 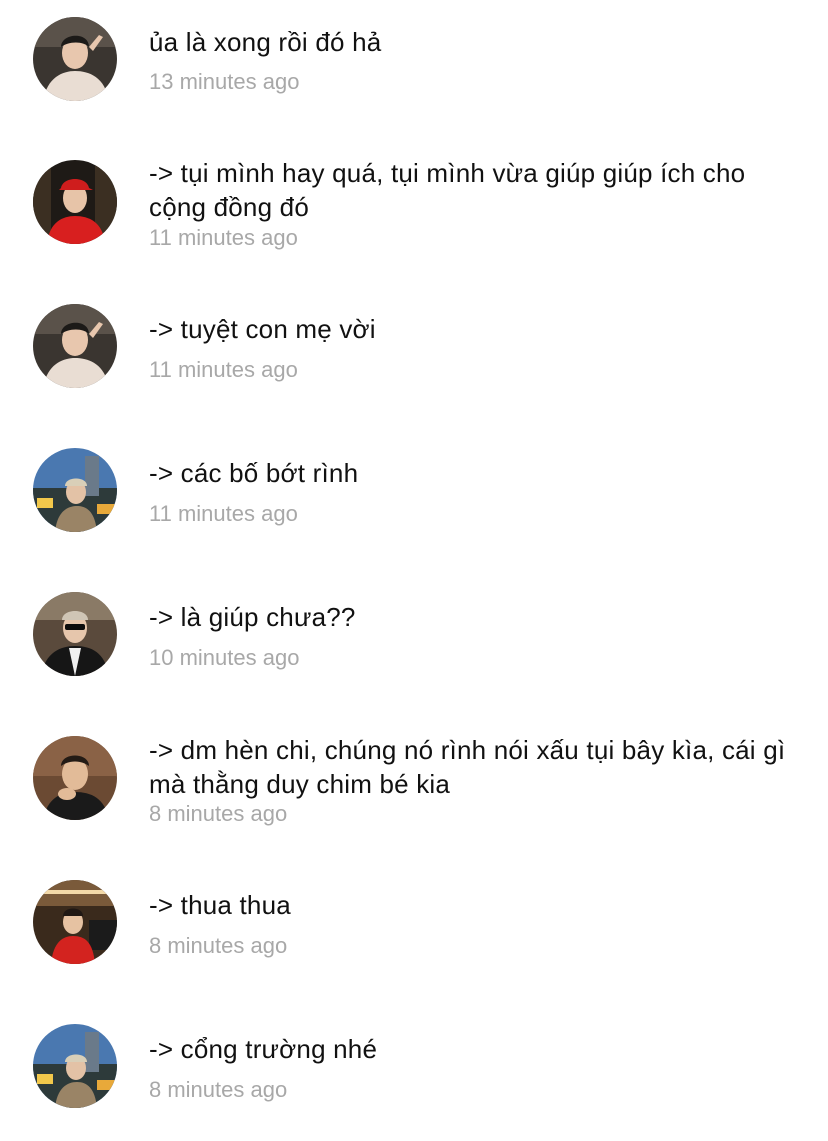 What do you see at coordinates (265, 42) in the screenshot?
I see `comment-text: ủa là xong rồi đó hả` at bounding box center [265, 42].